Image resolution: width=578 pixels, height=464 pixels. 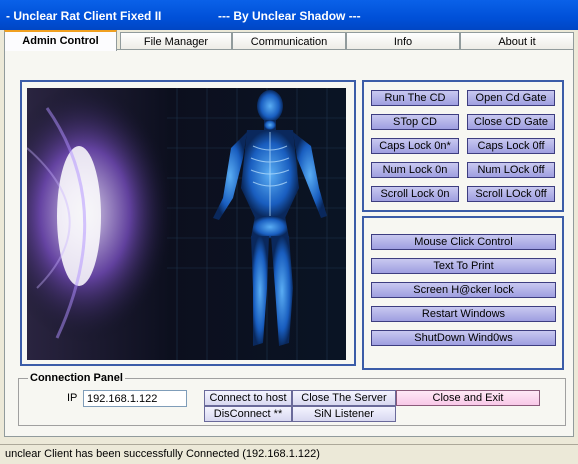 I want to click on run-cd-button: Run The CD, so click(x=415, y=98).